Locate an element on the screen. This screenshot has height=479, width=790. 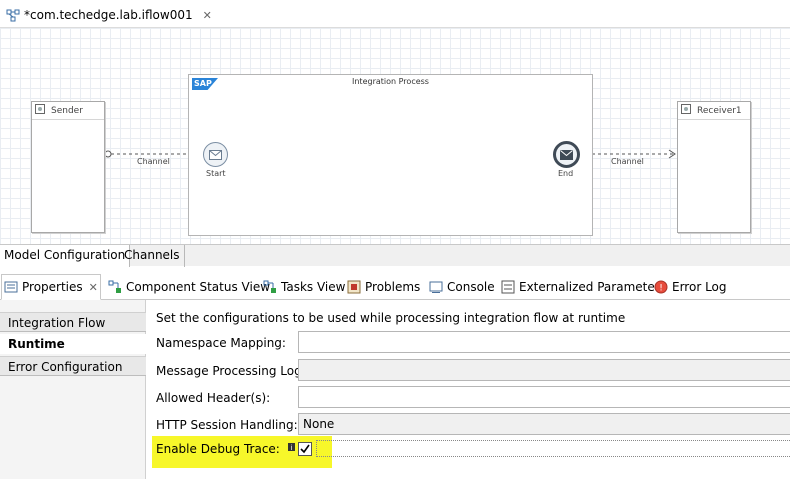
channel-label-left: Channel is located at coordinates (153, 161).